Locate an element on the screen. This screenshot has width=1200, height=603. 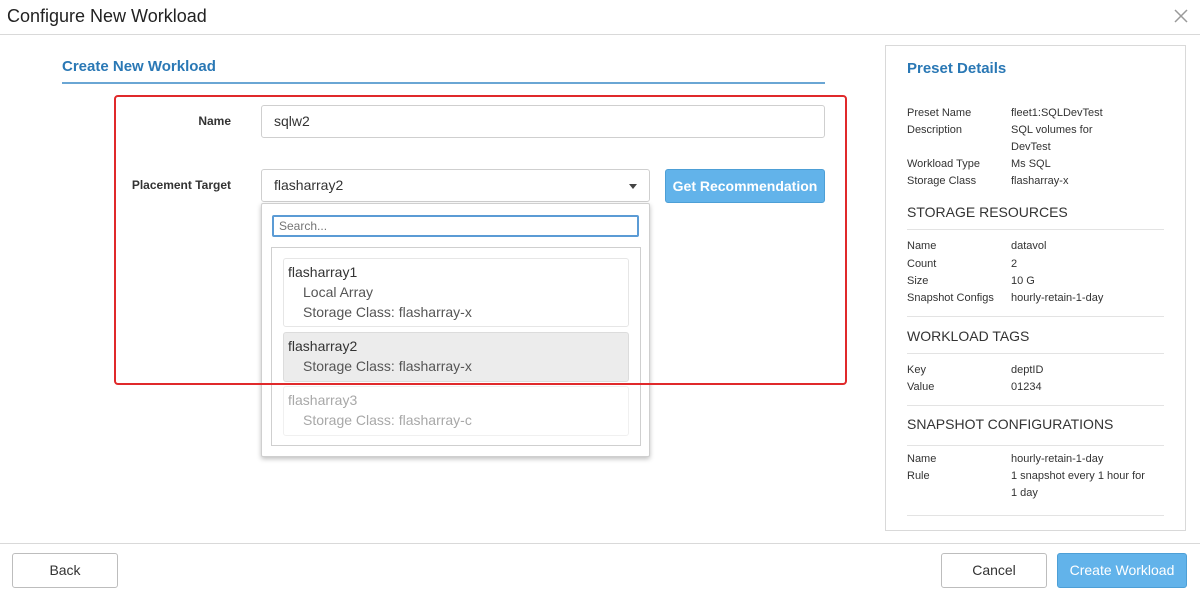
dropdown-option-flasharray1: flasharray1 Local Array Storage Class is located at coordinates (456, 292).